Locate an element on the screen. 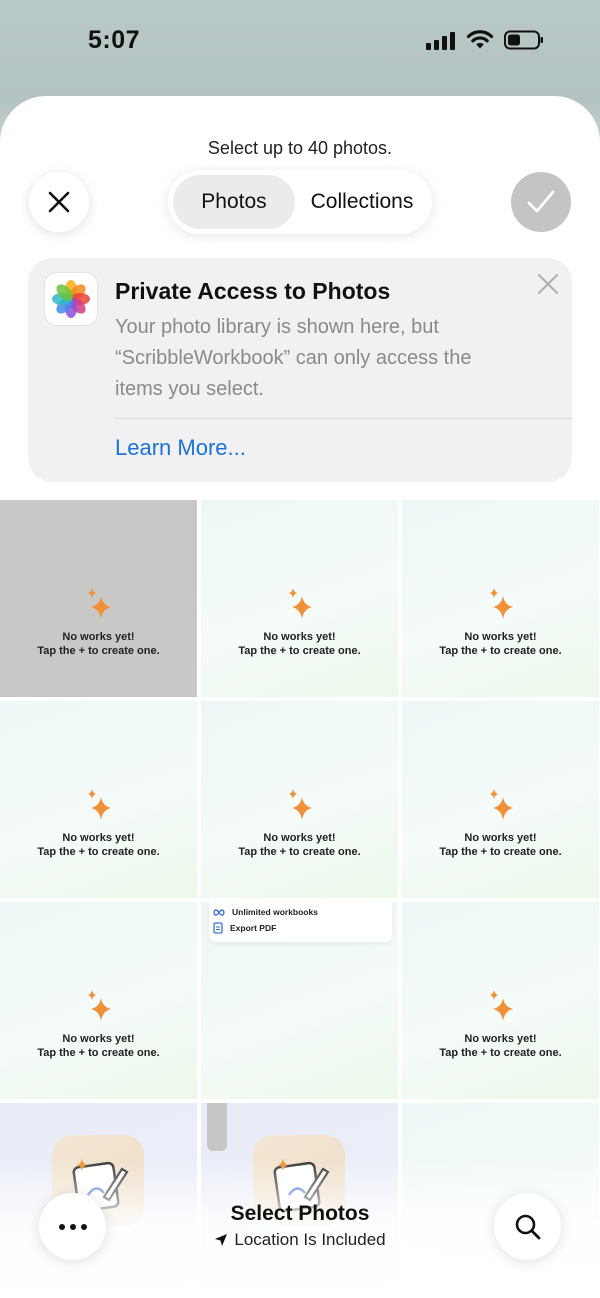 The height and width of the screenshot is (1298, 600). search-button is located at coordinates (527, 1226).